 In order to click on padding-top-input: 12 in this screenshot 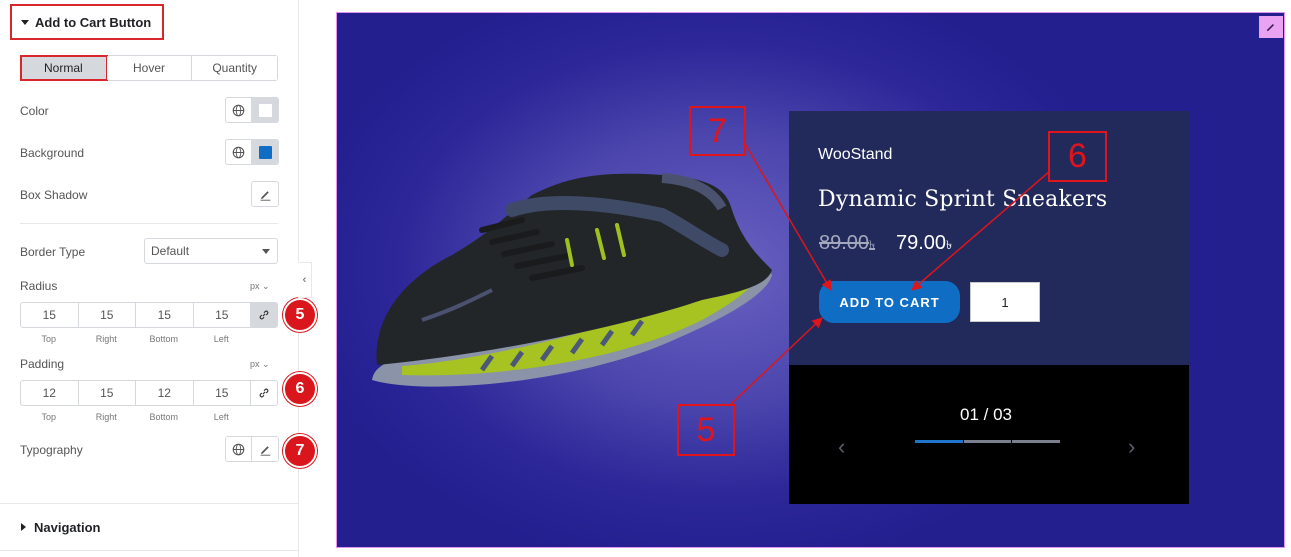, I will do `click(50, 393)`.